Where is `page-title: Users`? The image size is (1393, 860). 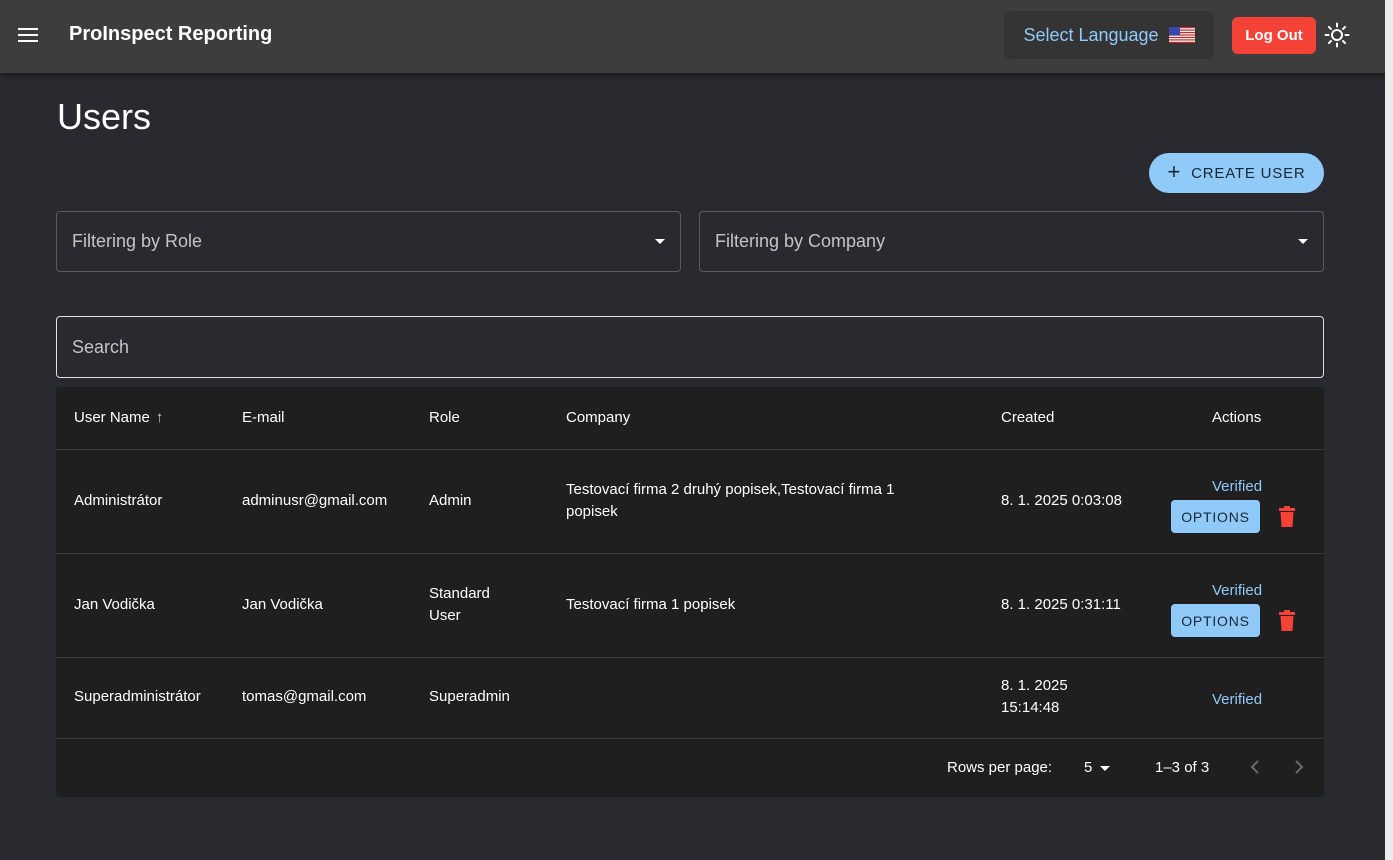
page-title: Users is located at coordinates (104, 116).